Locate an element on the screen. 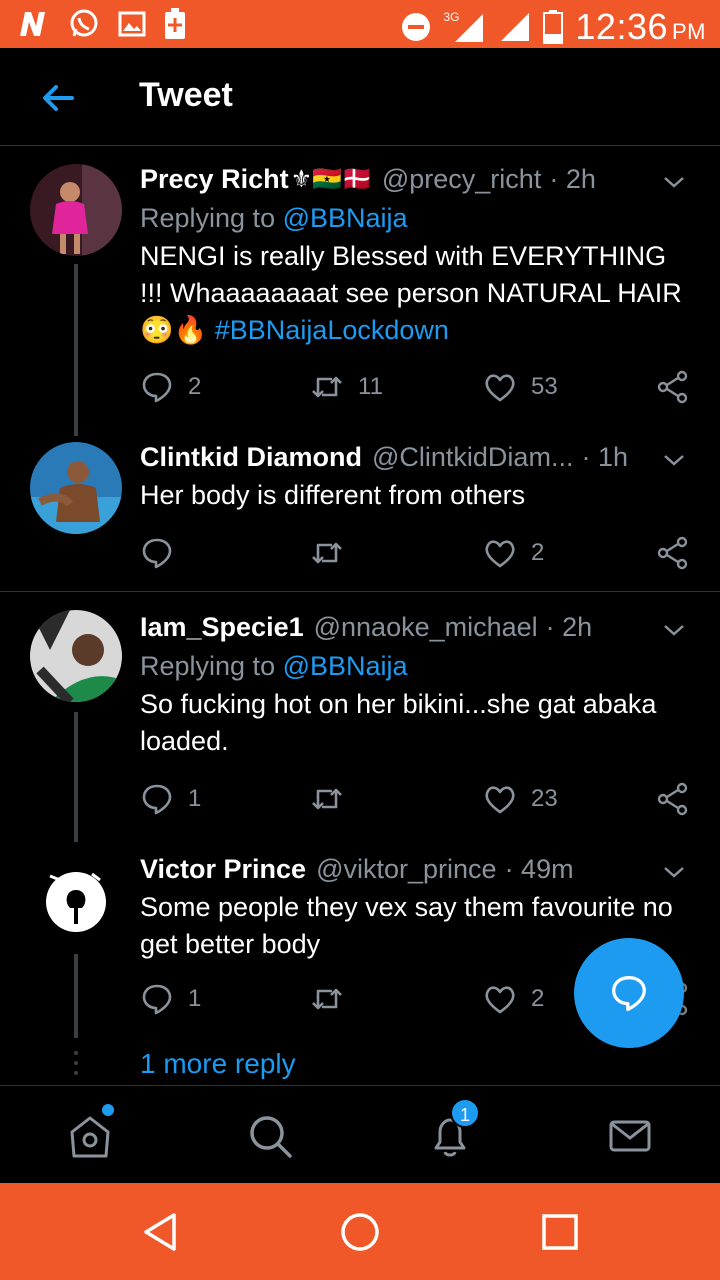 The width and height of the screenshot is (720, 1280). notification-badge: 1 is located at coordinates (465, 1113).